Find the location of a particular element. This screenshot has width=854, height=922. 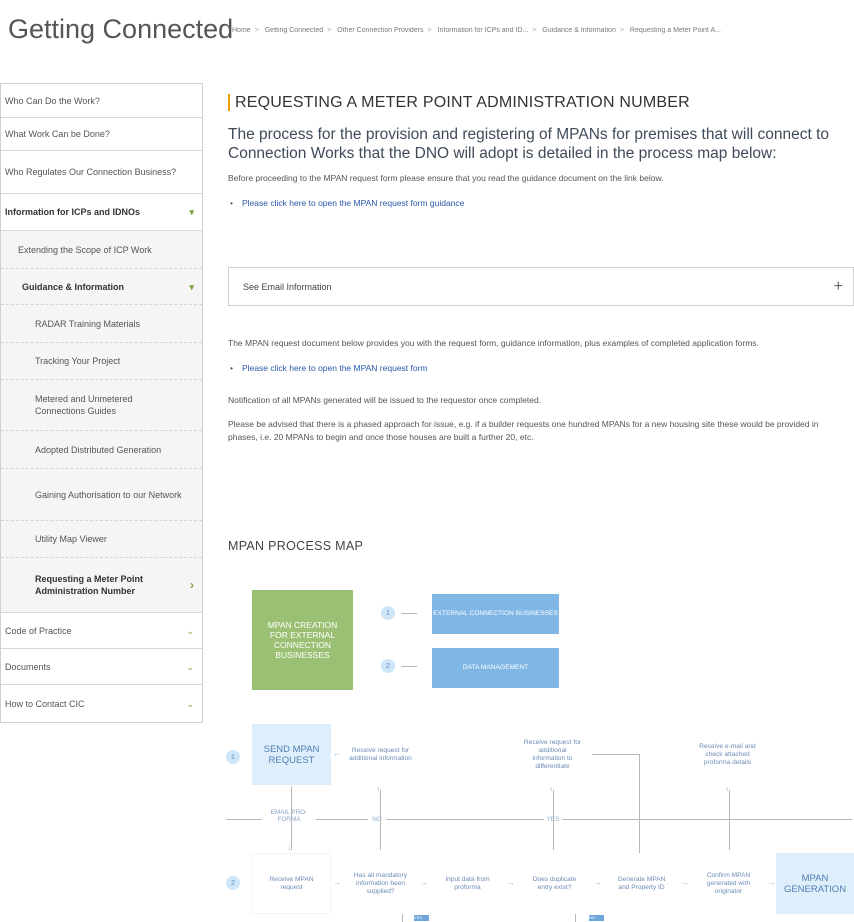

sidebar-item-guidance: Guidance & Information ▾ is located at coordinates (101, 287).